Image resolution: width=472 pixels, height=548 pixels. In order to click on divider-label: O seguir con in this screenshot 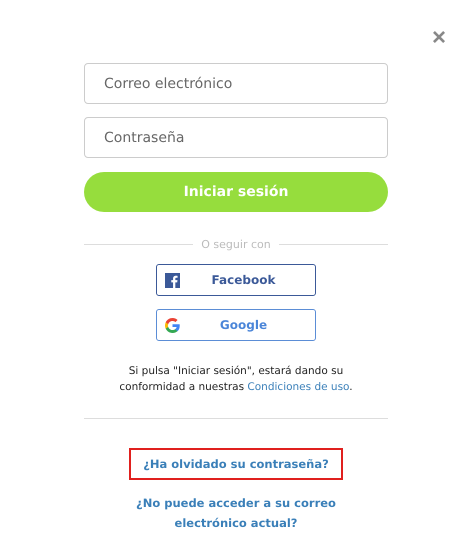, I will do `click(236, 244)`.